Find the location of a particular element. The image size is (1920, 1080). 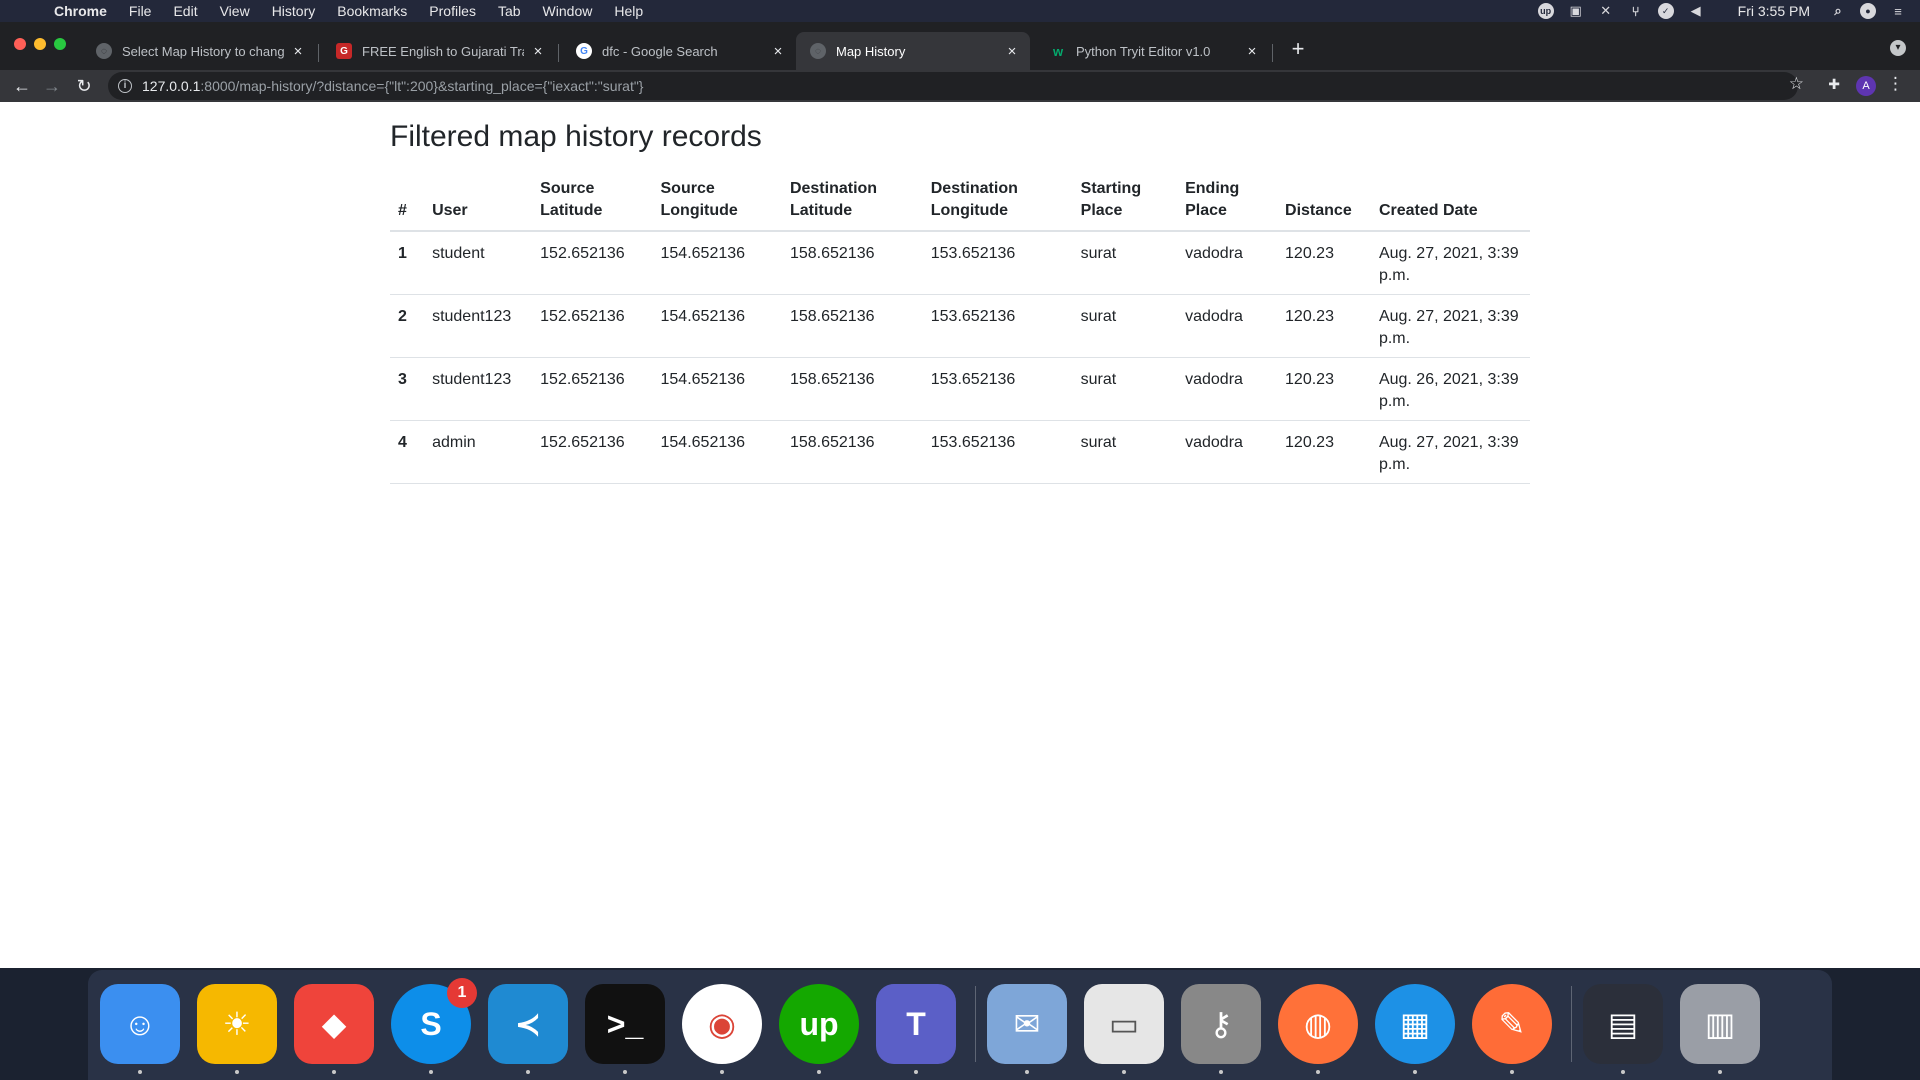

terminal-icon: >_ is located at coordinates (625, 1024).